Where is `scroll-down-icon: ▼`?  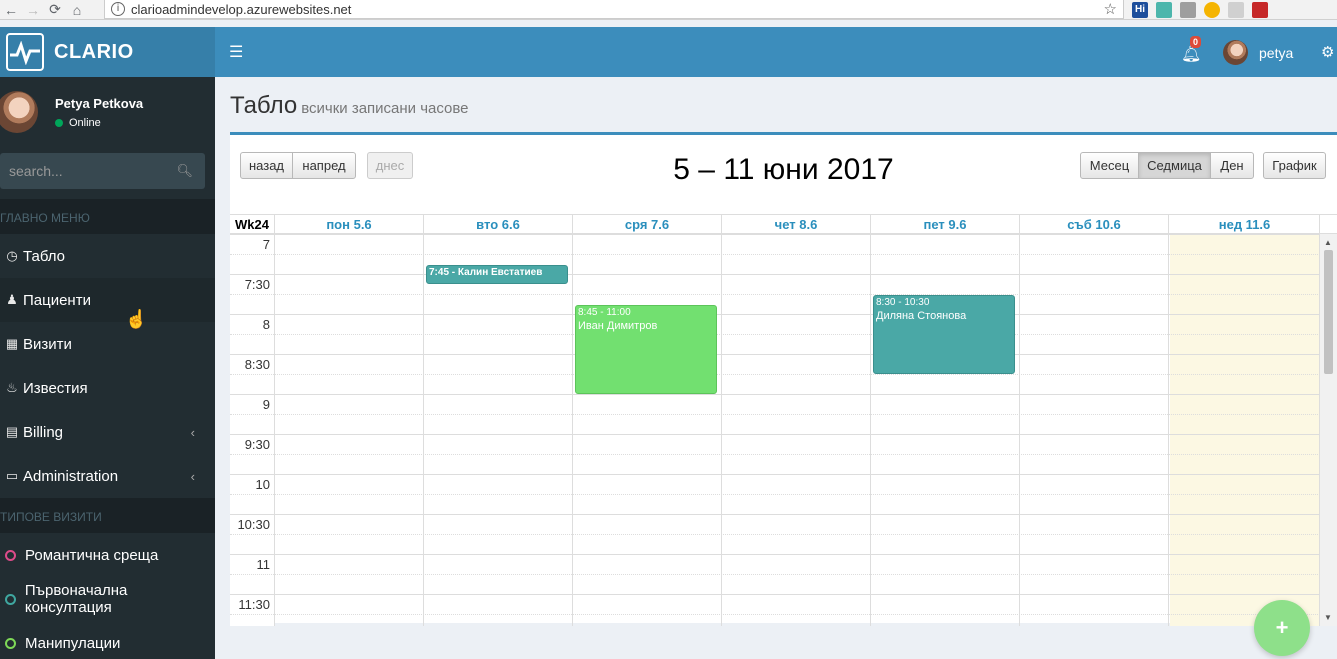
scroll-down-icon: ▼ is located at coordinates (1328, 617).